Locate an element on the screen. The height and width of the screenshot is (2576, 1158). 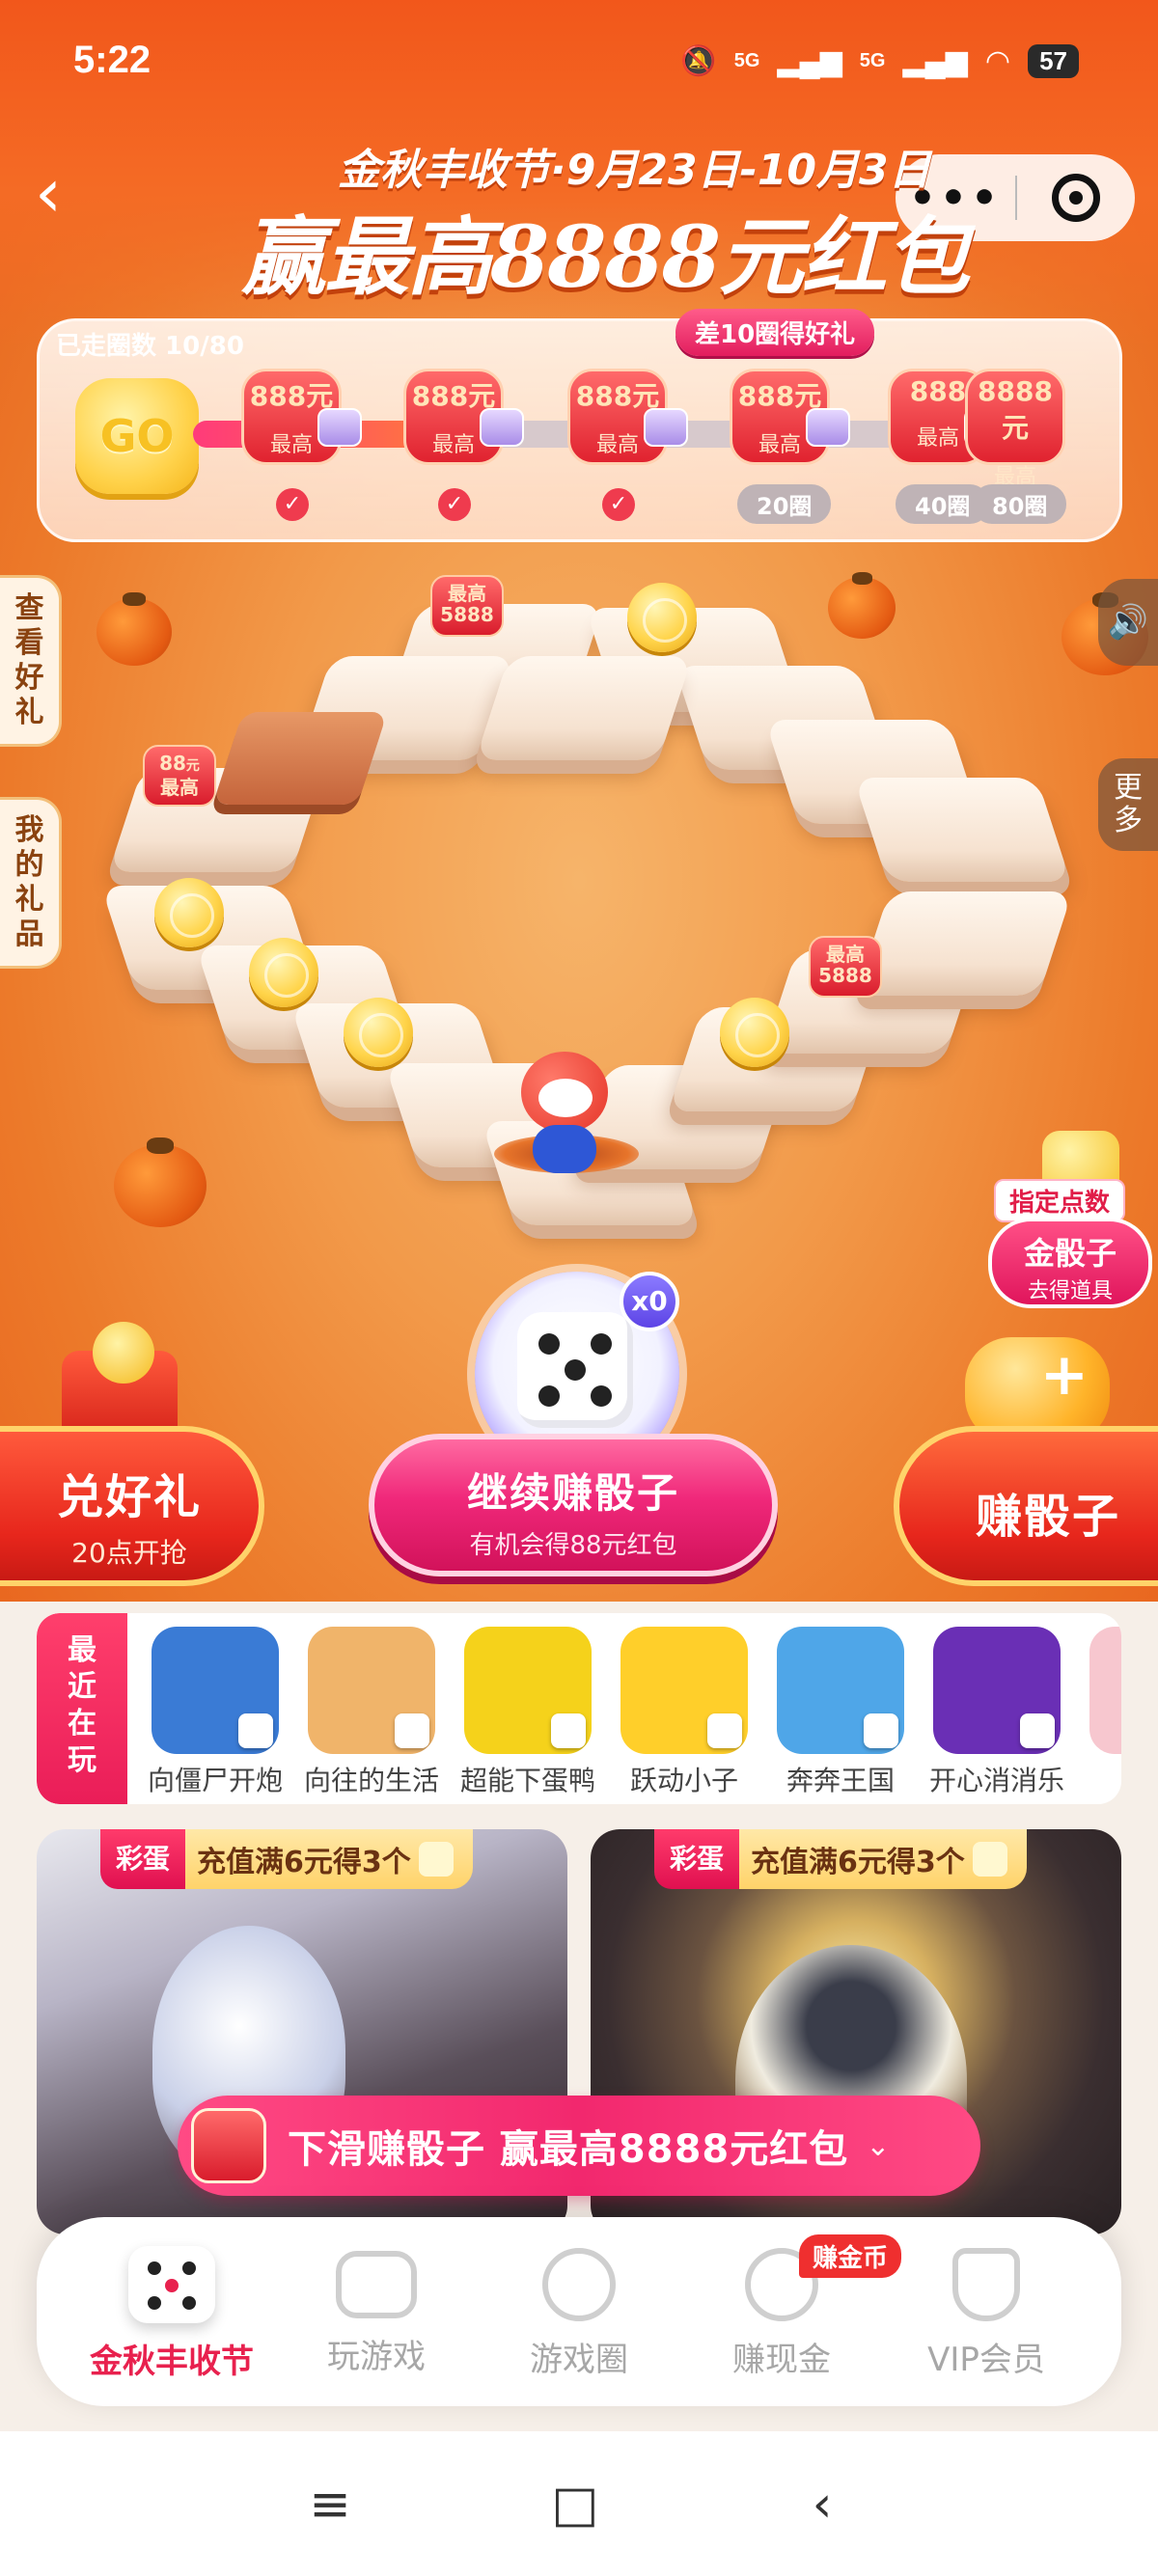
board-tile is located at coordinates (964, 944).